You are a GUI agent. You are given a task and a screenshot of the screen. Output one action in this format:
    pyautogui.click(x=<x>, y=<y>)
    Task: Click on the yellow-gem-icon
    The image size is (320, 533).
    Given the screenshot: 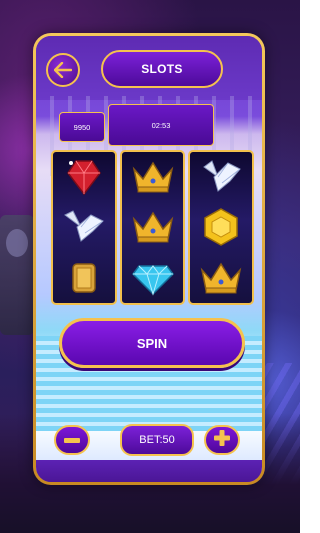 What is the action you would take?
    pyautogui.click(x=221, y=227)
    